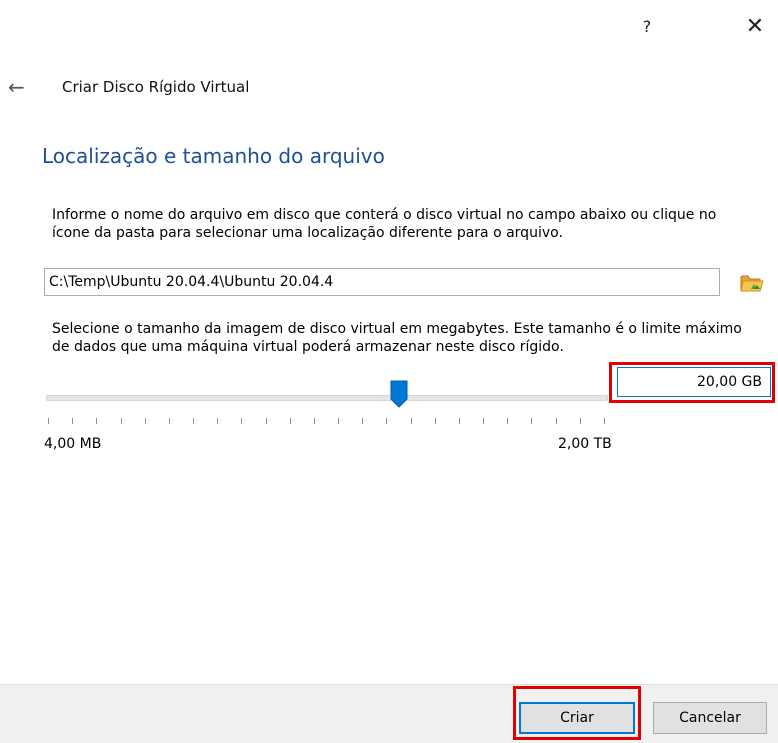 The width and height of the screenshot is (778, 743). What do you see at coordinates (694, 382) in the screenshot?
I see `size-input` at bounding box center [694, 382].